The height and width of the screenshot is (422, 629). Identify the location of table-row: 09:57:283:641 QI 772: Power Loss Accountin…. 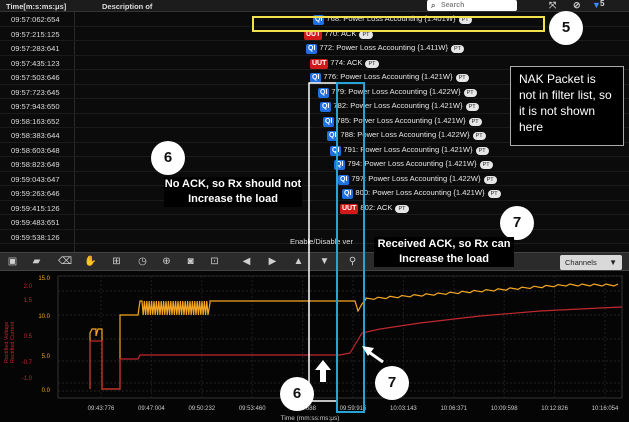
(314, 48).